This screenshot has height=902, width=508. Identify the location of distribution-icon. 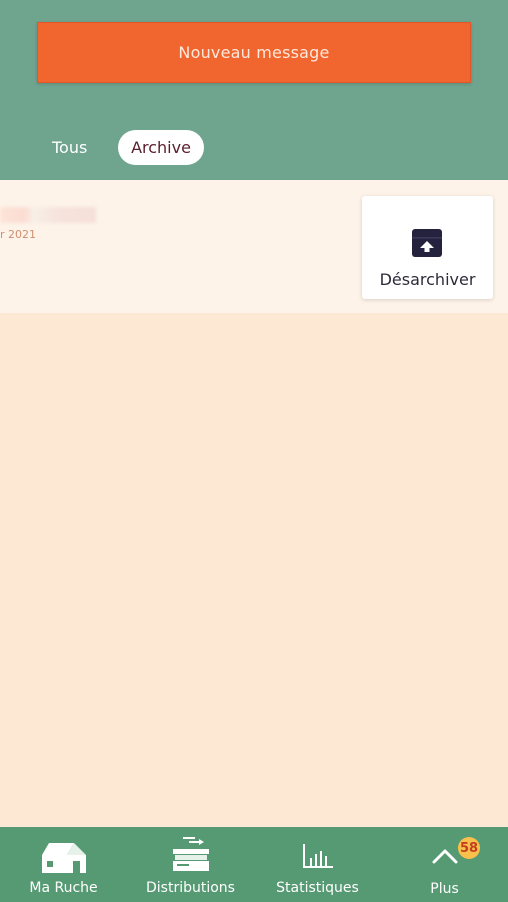
(190, 854).